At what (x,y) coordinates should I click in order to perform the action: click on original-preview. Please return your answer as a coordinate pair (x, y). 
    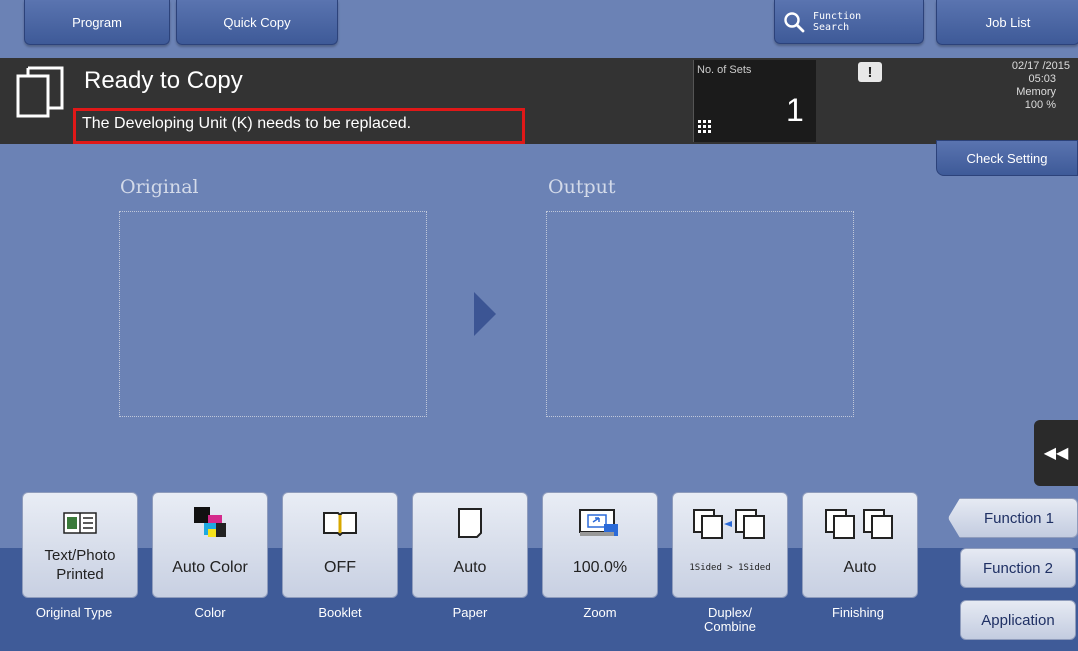
    Looking at the image, I should click on (273, 314).